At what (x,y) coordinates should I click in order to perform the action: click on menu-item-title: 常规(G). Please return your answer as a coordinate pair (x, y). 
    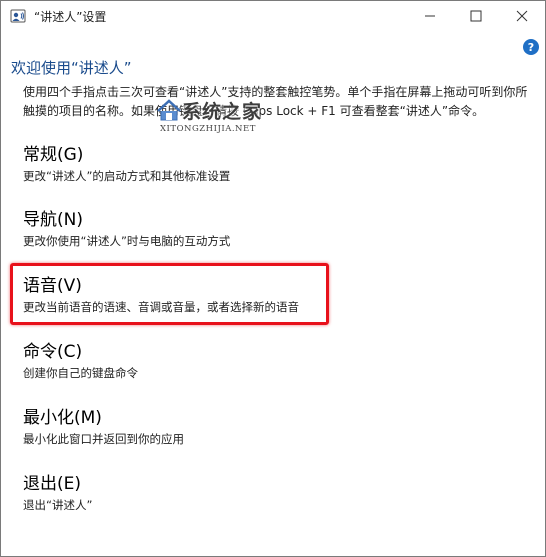
    Looking at the image, I should click on (53, 155).